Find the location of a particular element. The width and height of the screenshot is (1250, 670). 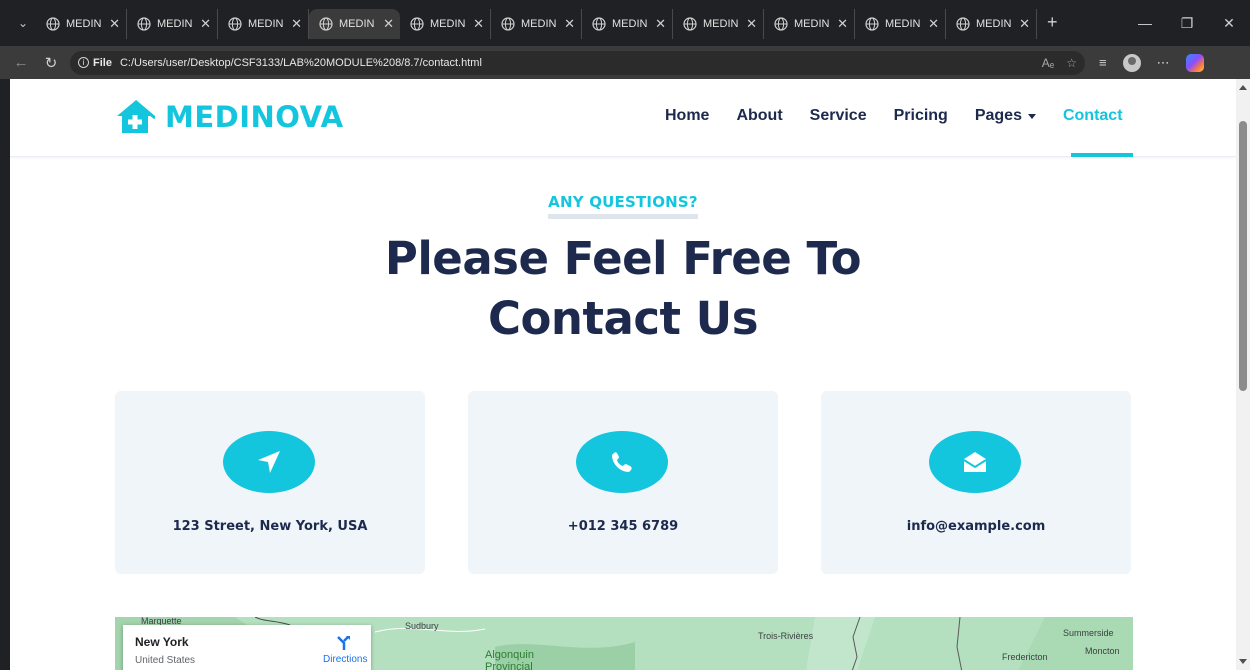

location-arrow-icon is located at coordinates (269, 462).